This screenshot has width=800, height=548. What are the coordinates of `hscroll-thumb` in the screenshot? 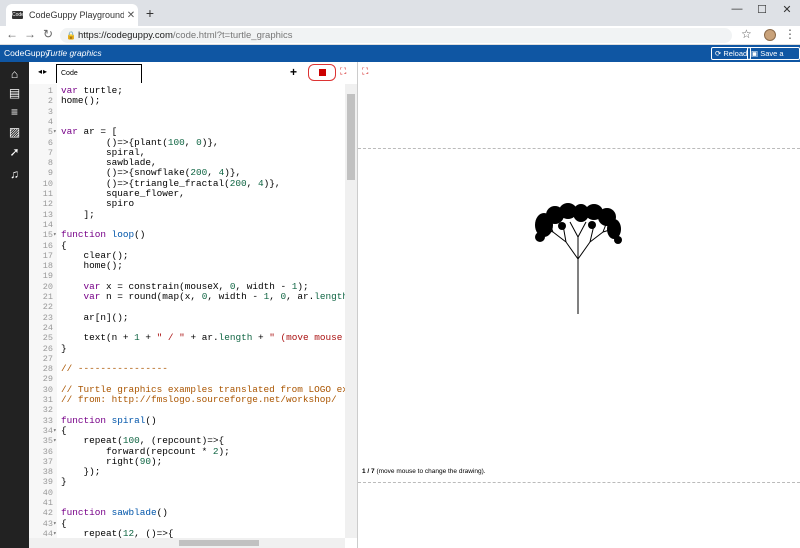 It's located at (219, 543).